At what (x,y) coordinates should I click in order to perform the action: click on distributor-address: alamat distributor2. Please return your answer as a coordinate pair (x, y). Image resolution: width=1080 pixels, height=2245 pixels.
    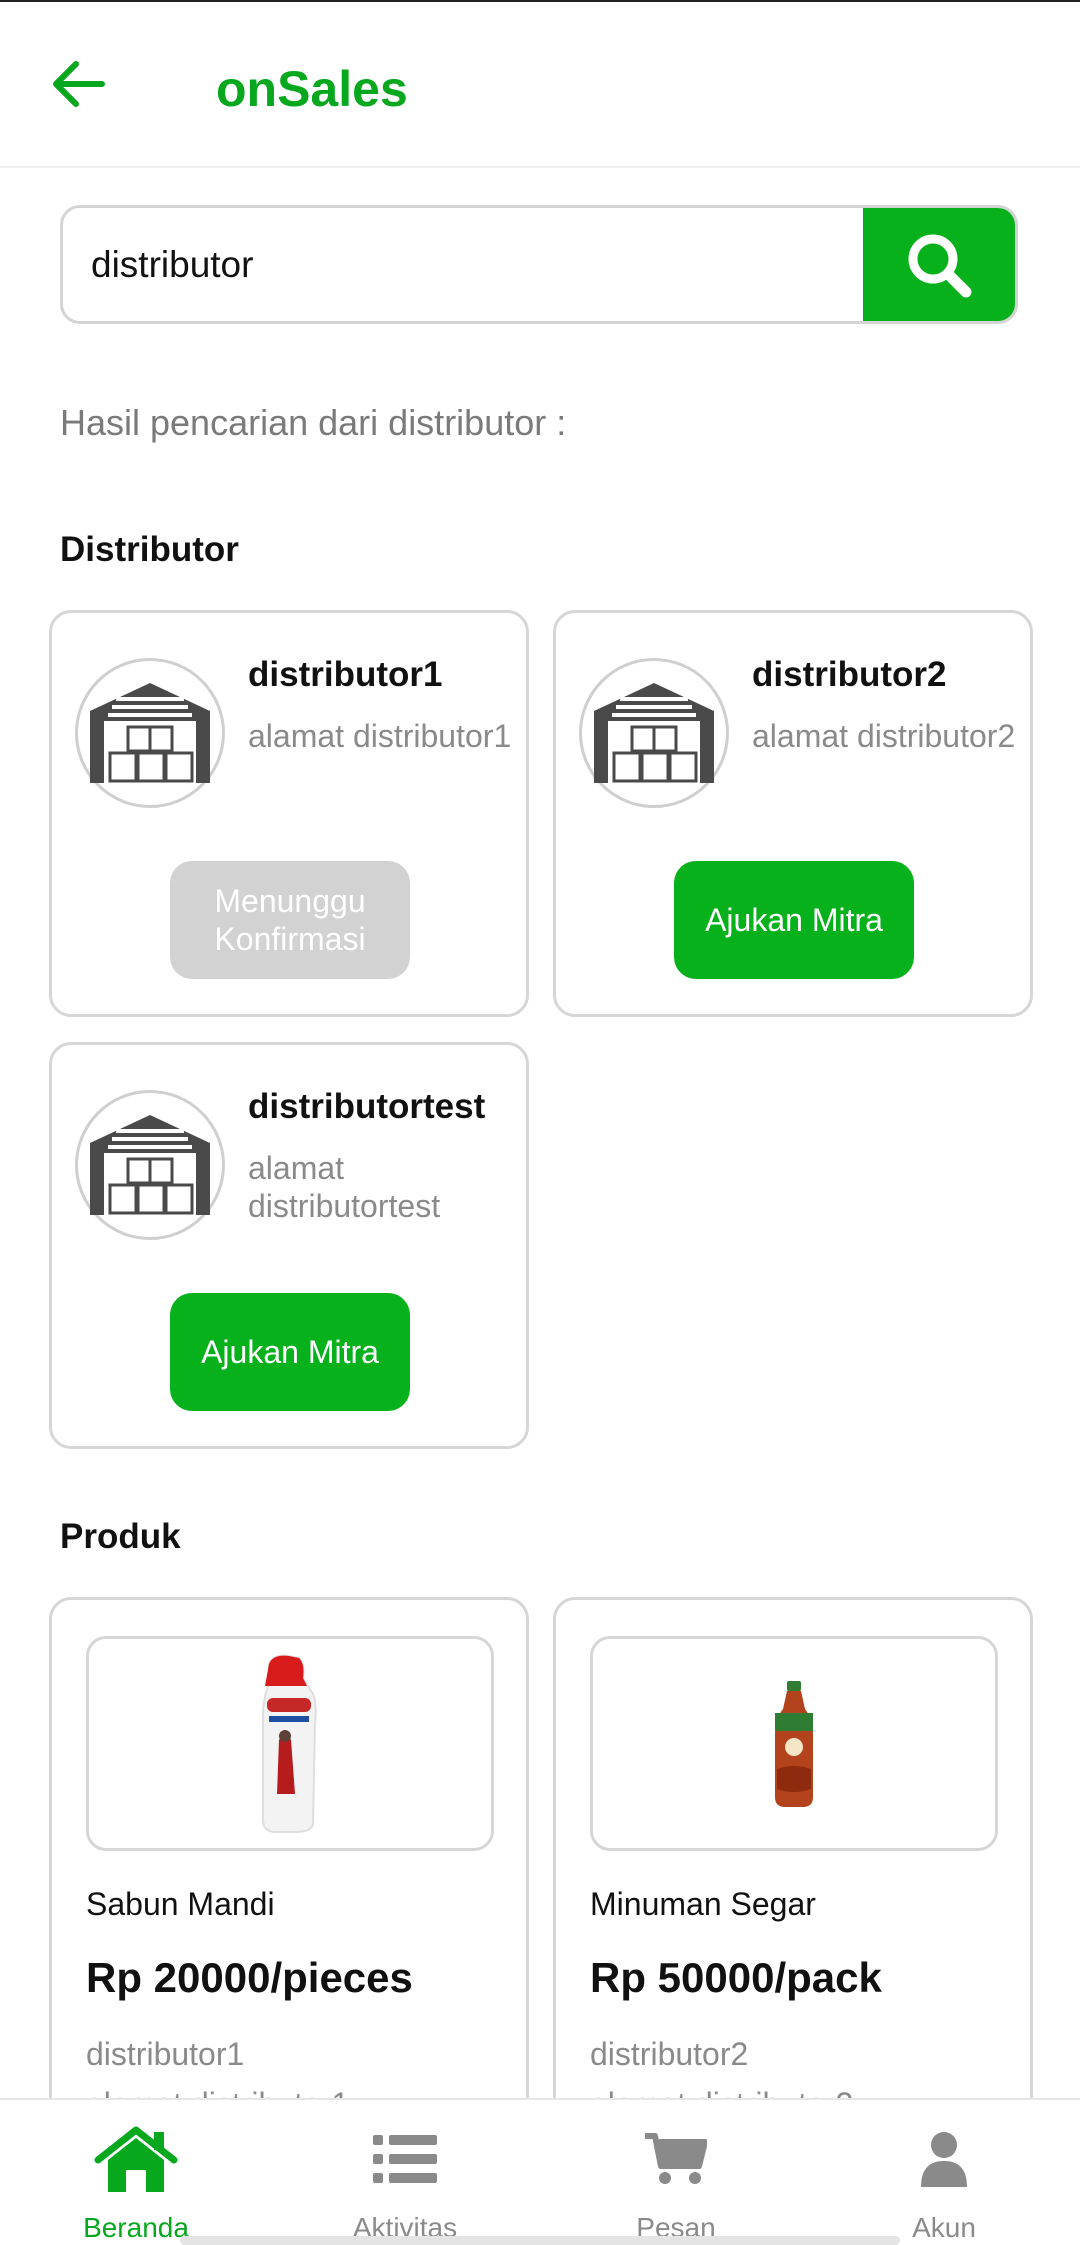
    Looking at the image, I should click on (884, 736).